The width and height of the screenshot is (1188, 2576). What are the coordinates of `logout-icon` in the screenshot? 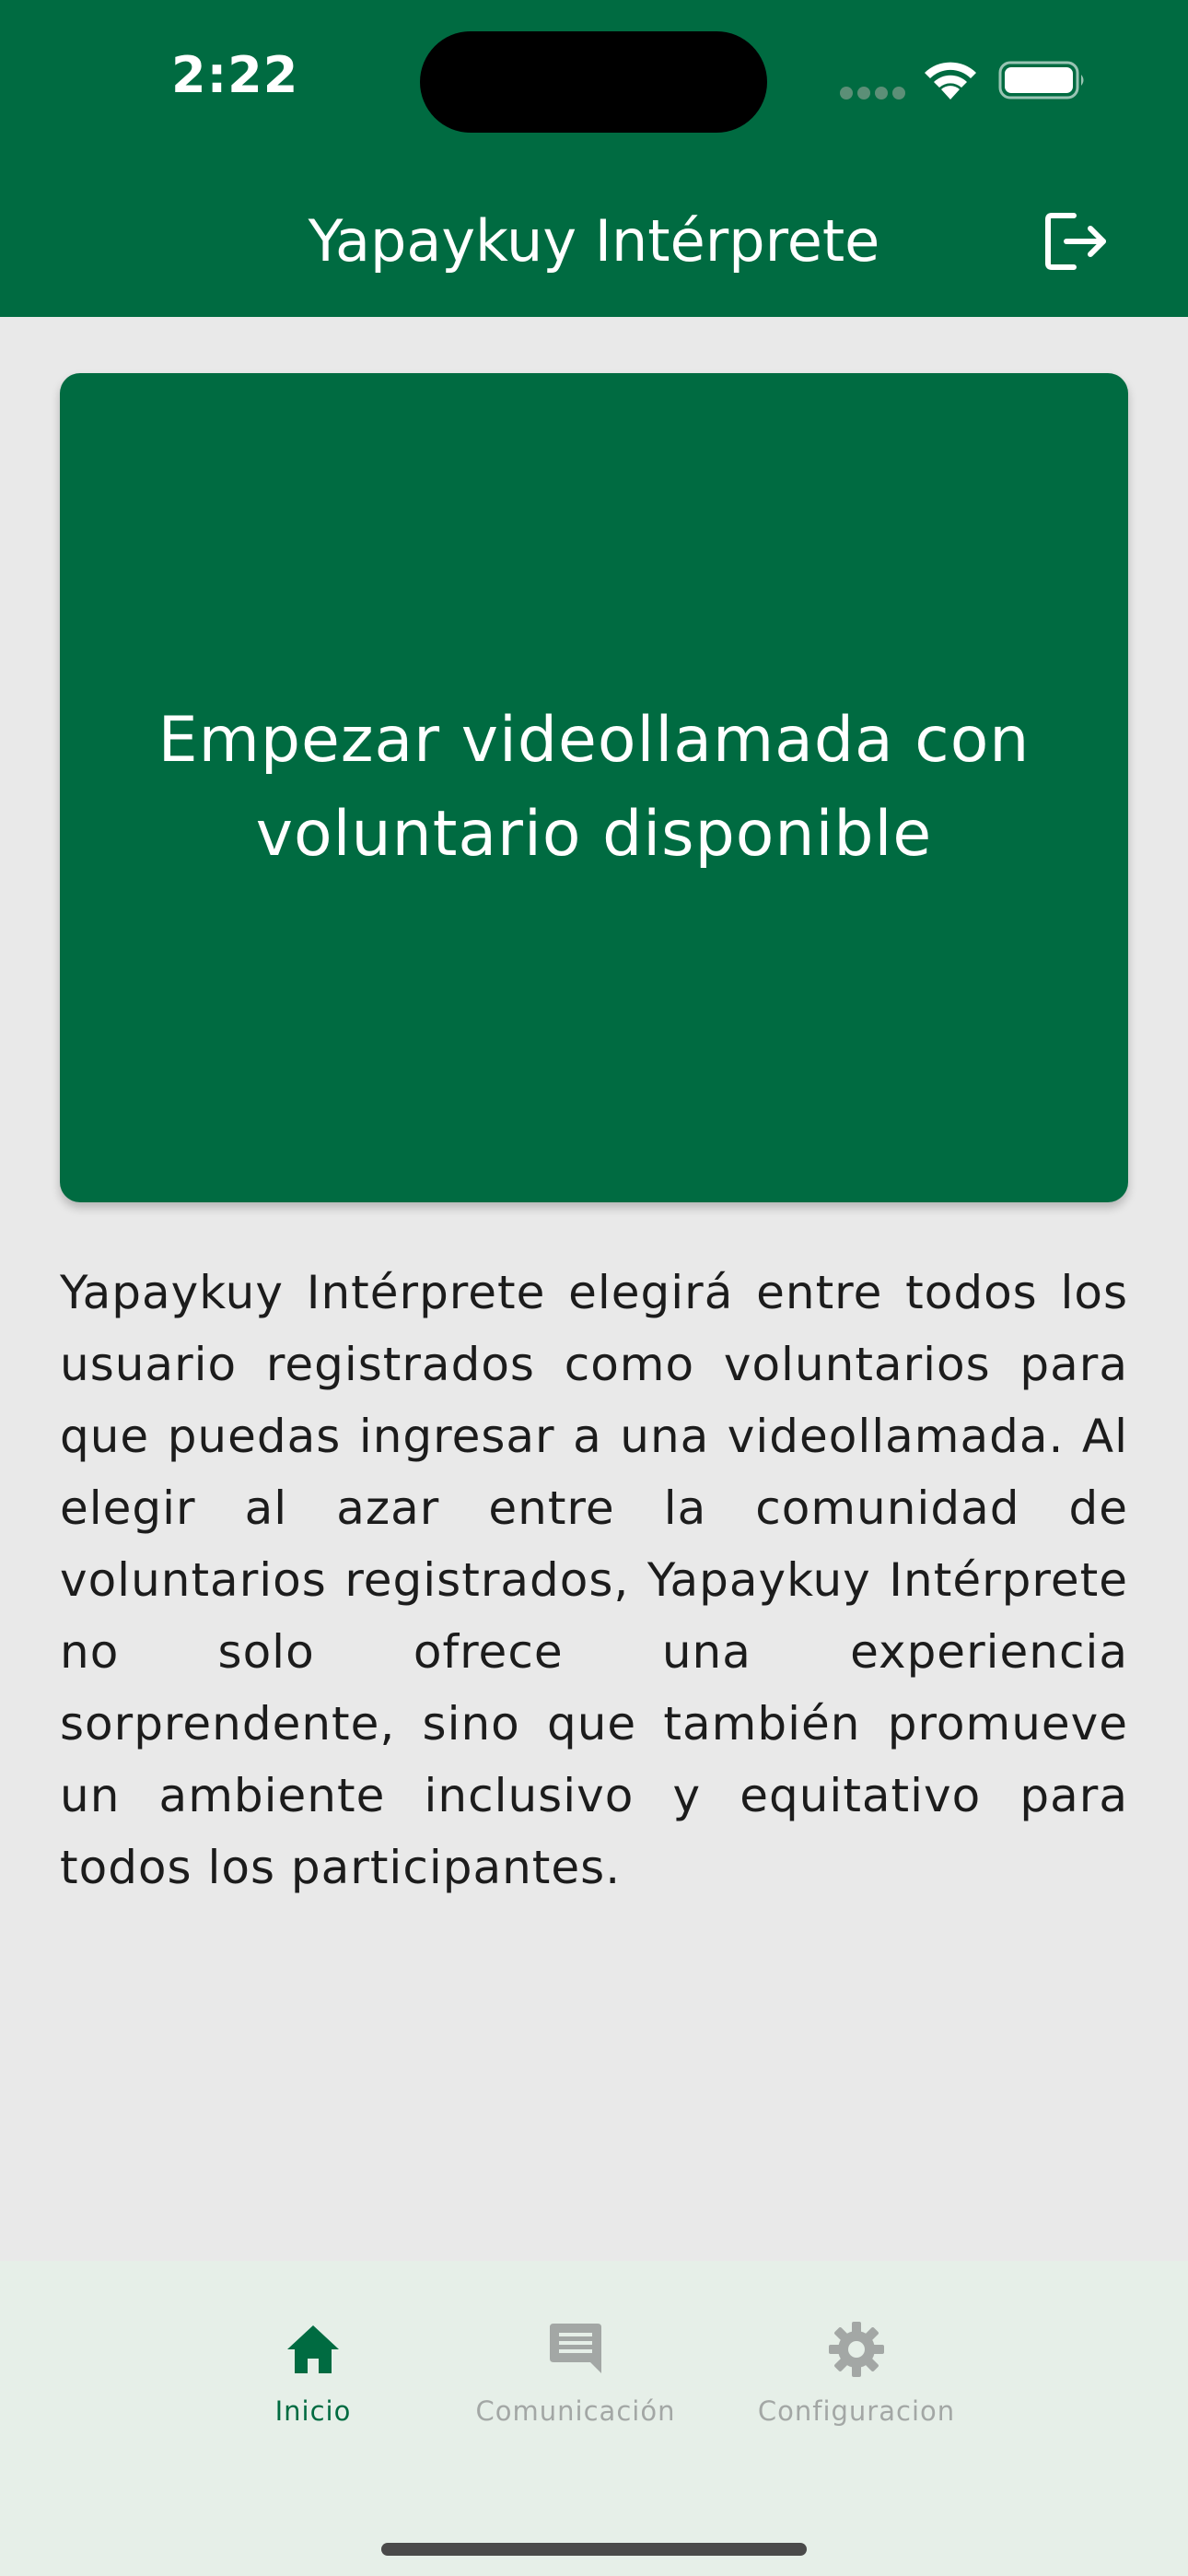 It's located at (1077, 241).